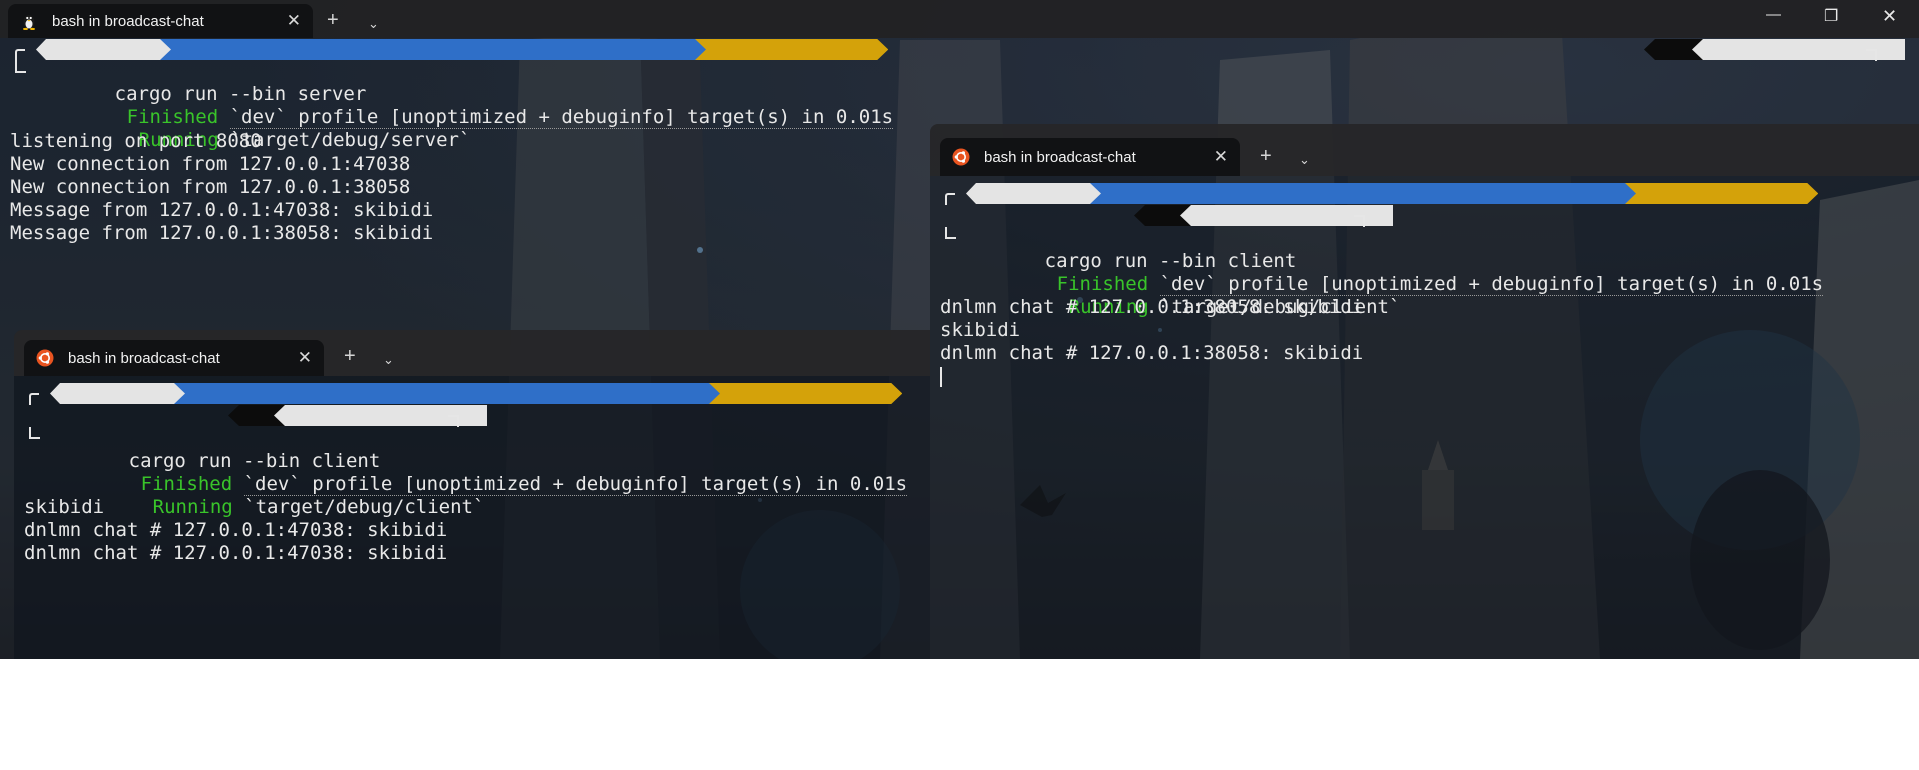  What do you see at coordinates (304, 140) in the screenshot?
I see `cargo-running-line: Running `target/debug/server`` at bounding box center [304, 140].